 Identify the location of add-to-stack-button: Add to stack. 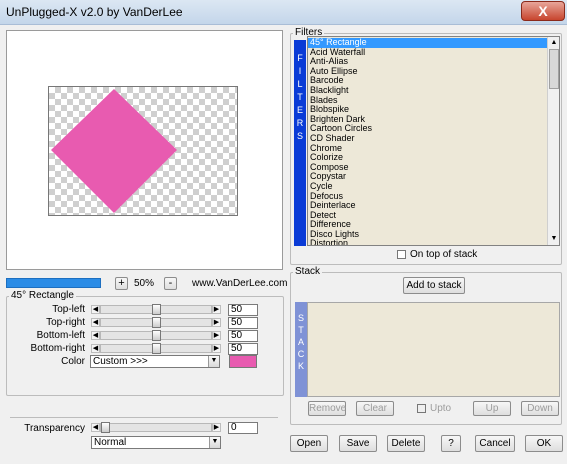
(434, 285).